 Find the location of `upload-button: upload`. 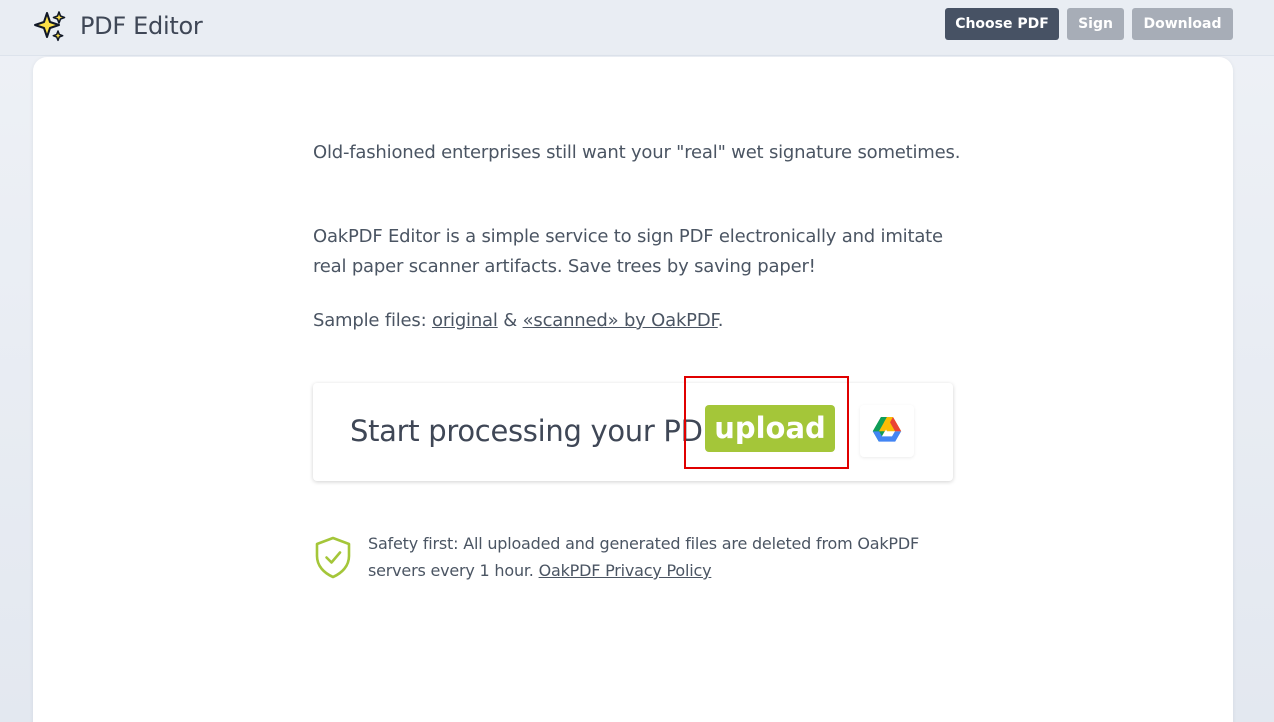

upload-button: upload is located at coordinates (770, 428).